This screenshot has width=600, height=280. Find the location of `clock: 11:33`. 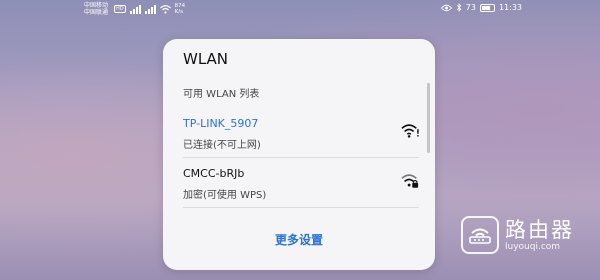

clock: 11:33 is located at coordinates (510, 7).